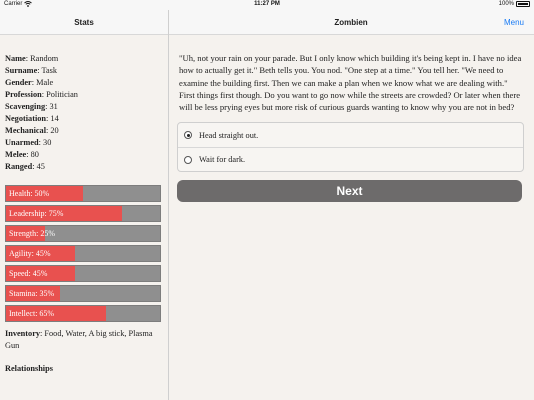 This screenshot has height=400, width=534. What do you see at coordinates (62, 94) in the screenshot?
I see `stat-value: Politician` at bounding box center [62, 94].